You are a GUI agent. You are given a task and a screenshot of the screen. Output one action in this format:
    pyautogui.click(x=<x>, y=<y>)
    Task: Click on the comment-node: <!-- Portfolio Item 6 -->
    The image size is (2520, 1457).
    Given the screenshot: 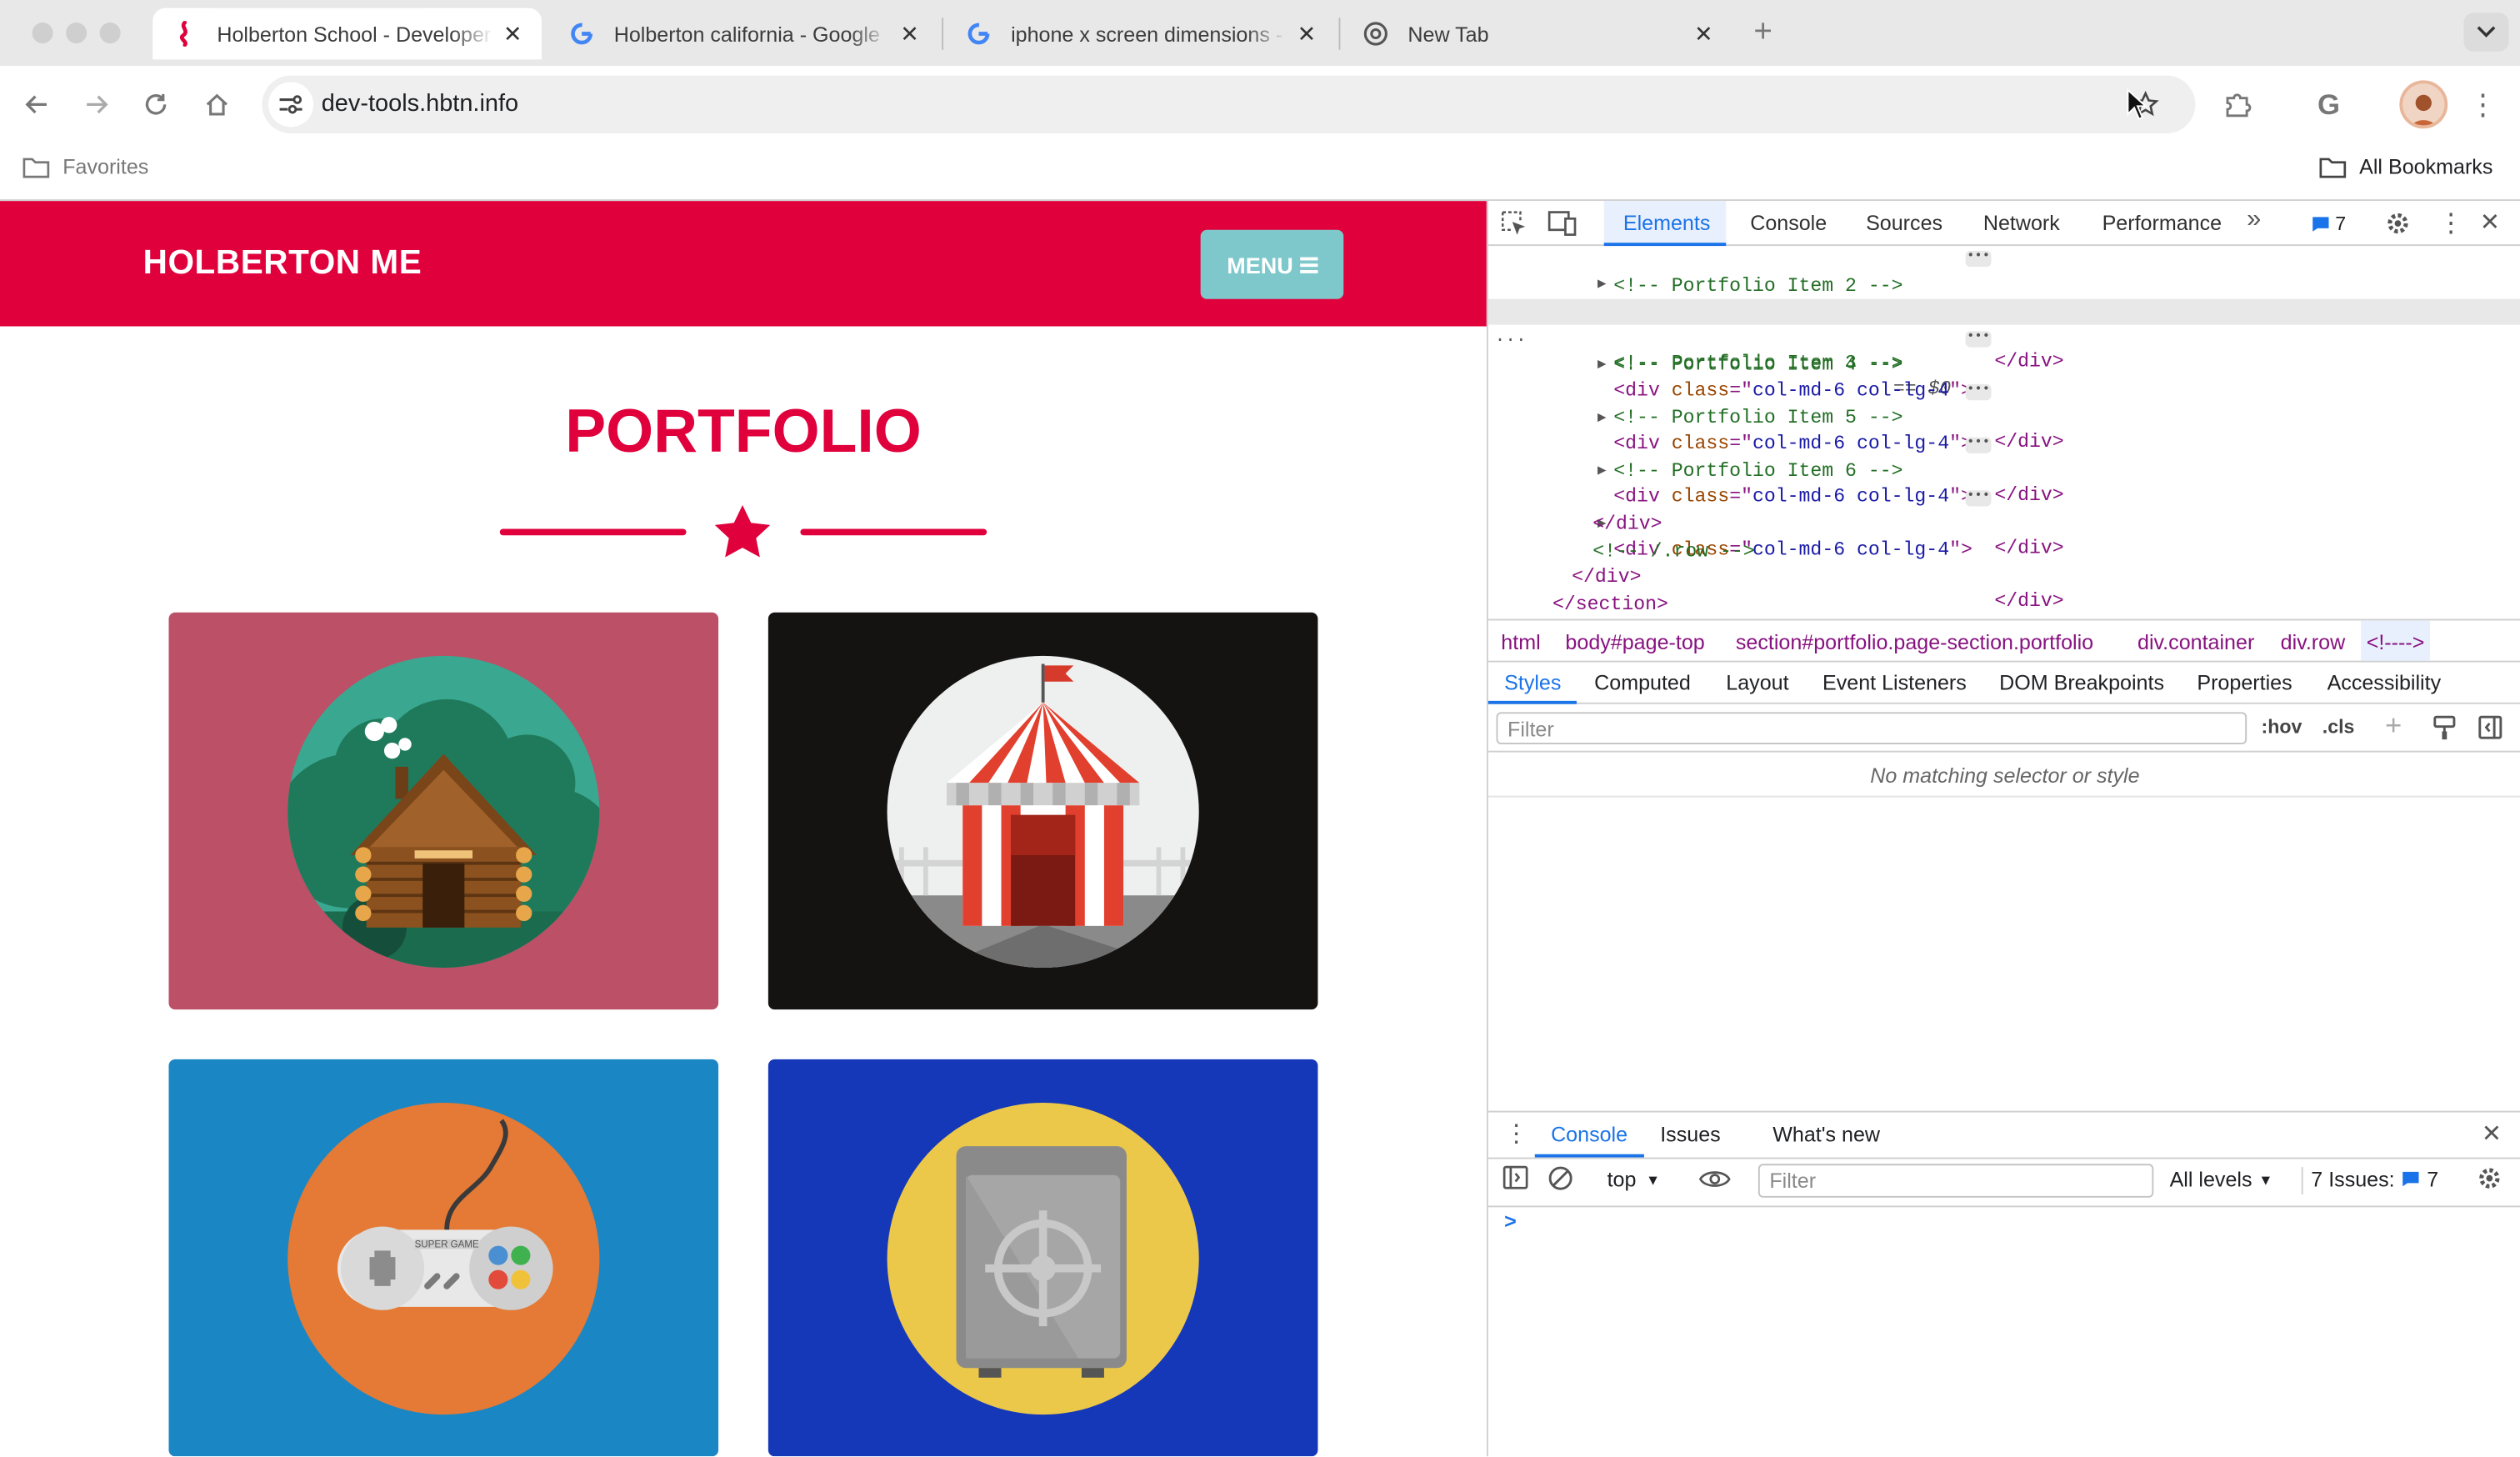 What is the action you would take?
    pyautogui.click(x=1757, y=471)
    